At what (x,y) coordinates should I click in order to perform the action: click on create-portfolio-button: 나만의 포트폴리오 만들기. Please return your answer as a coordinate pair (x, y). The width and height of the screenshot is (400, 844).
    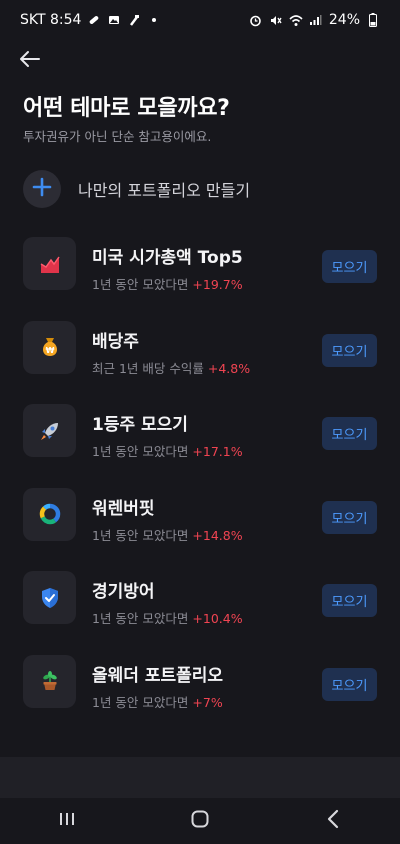
    Looking at the image, I should click on (136, 189).